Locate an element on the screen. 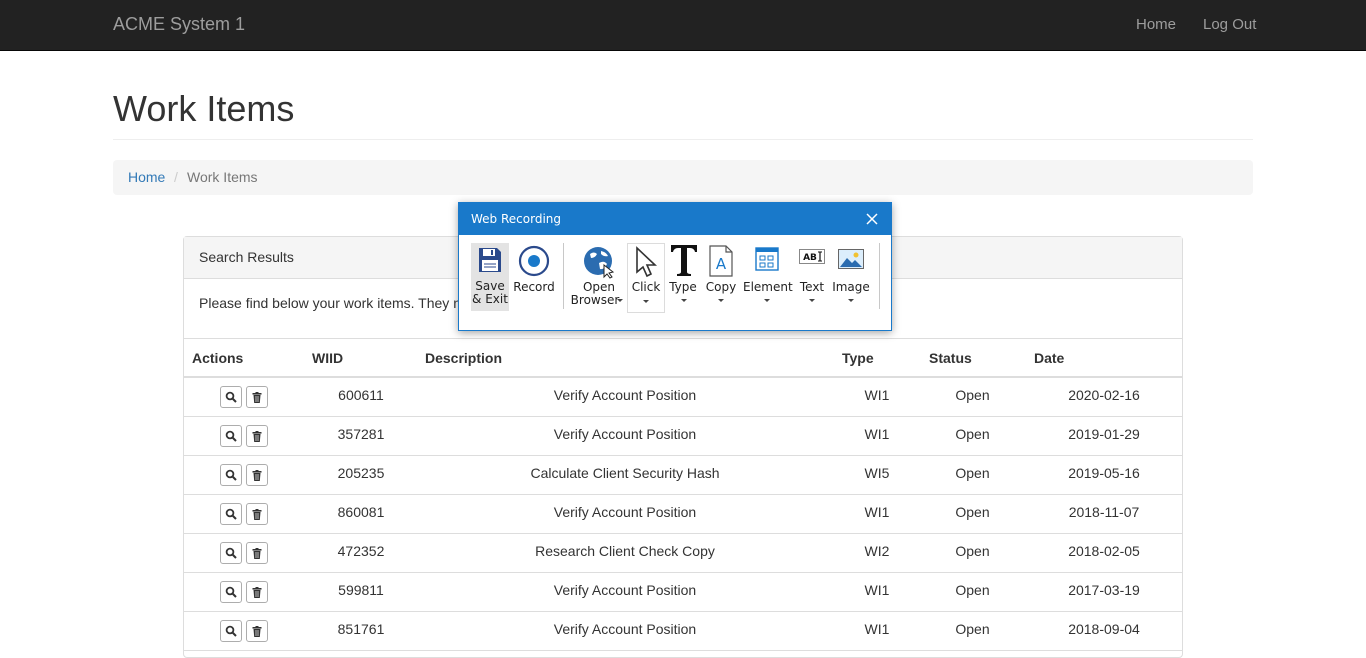 This screenshot has width=1366, height=658. save-exit-button: Save & Exit is located at coordinates (490, 277).